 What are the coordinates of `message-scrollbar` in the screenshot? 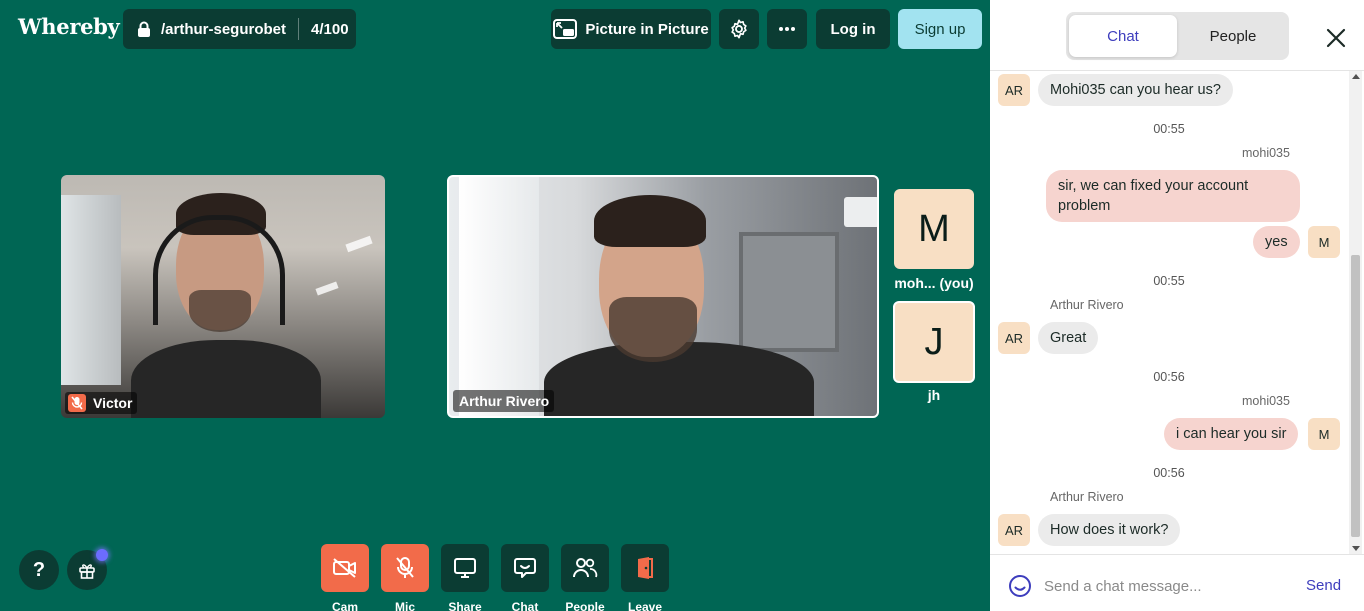 It's located at (1355, 312).